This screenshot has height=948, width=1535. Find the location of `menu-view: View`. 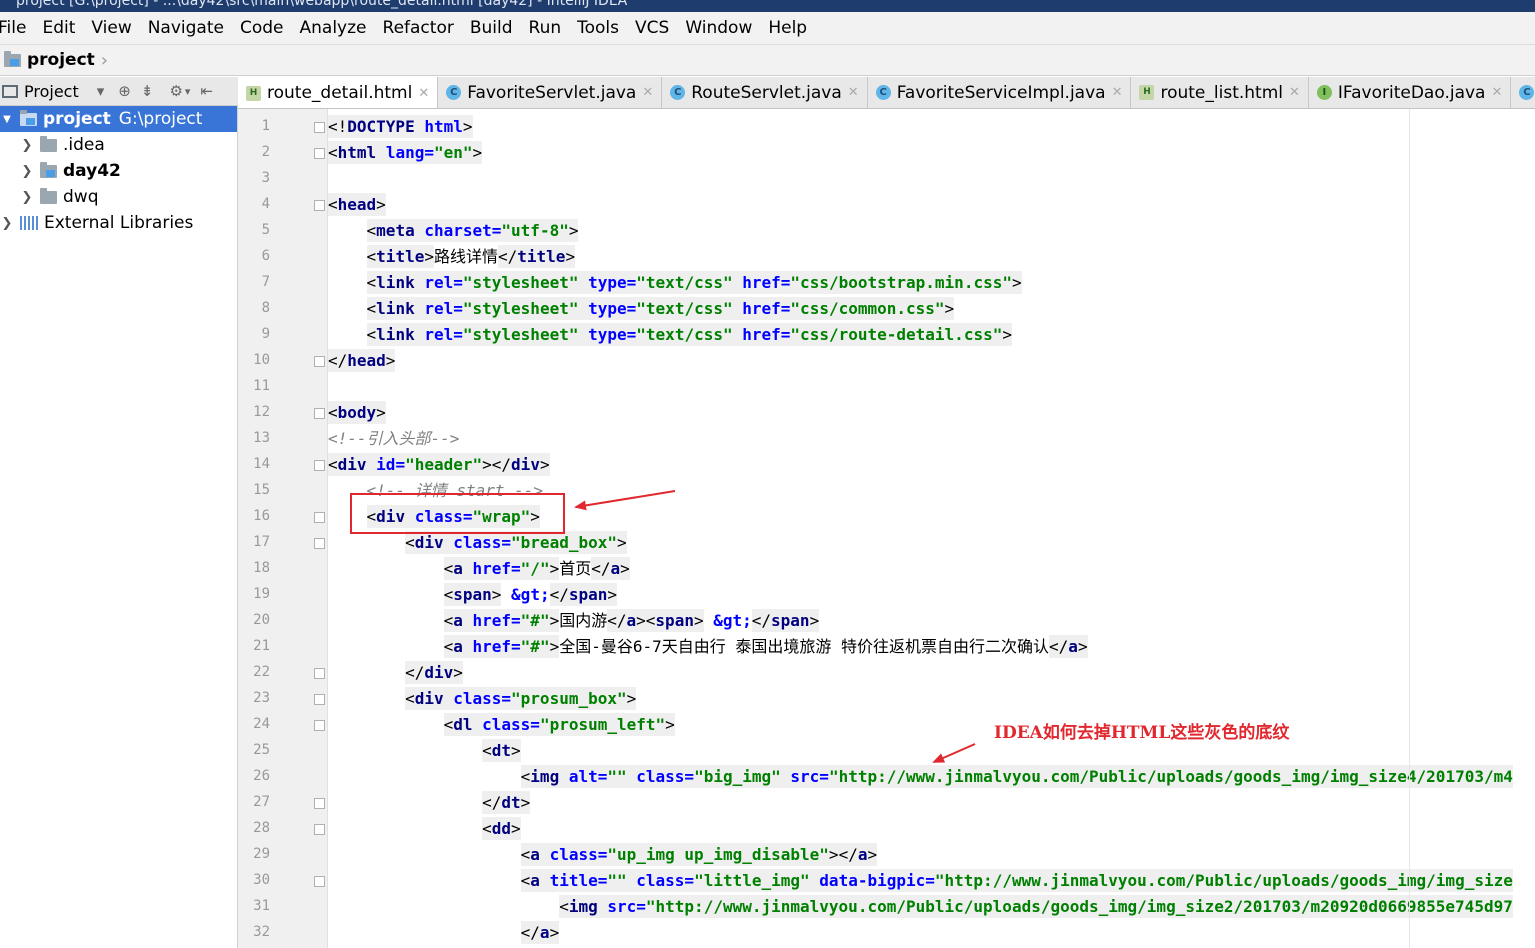

menu-view: View is located at coordinates (115, 28).